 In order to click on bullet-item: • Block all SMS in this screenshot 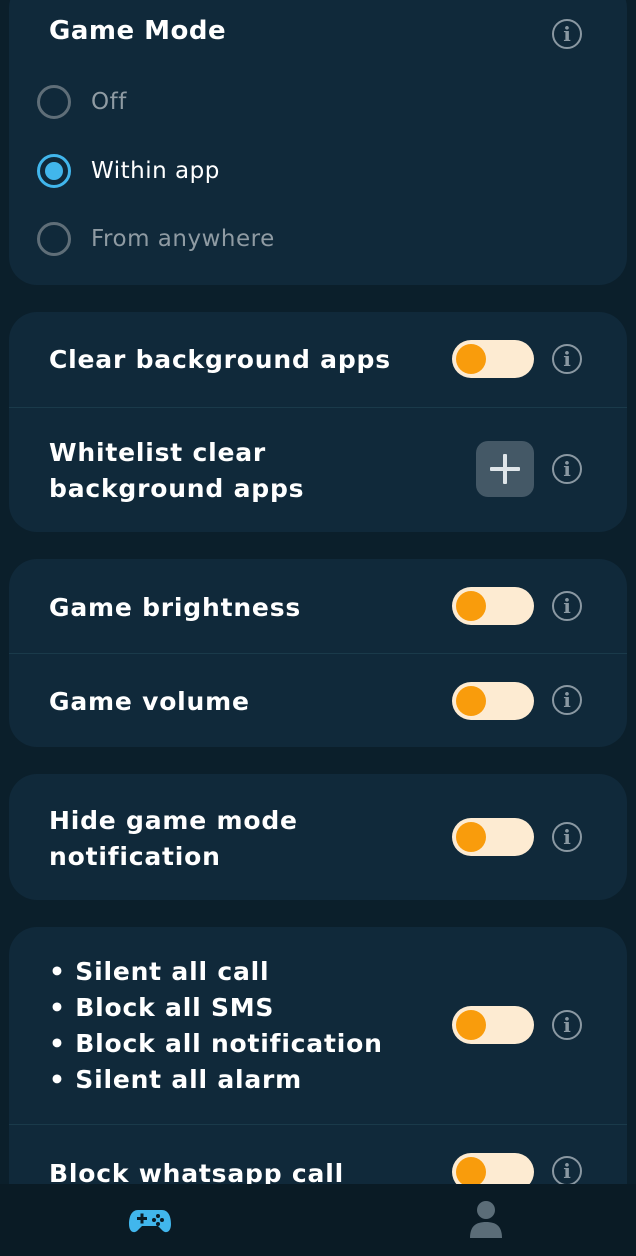, I will do `click(162, 1007)`.